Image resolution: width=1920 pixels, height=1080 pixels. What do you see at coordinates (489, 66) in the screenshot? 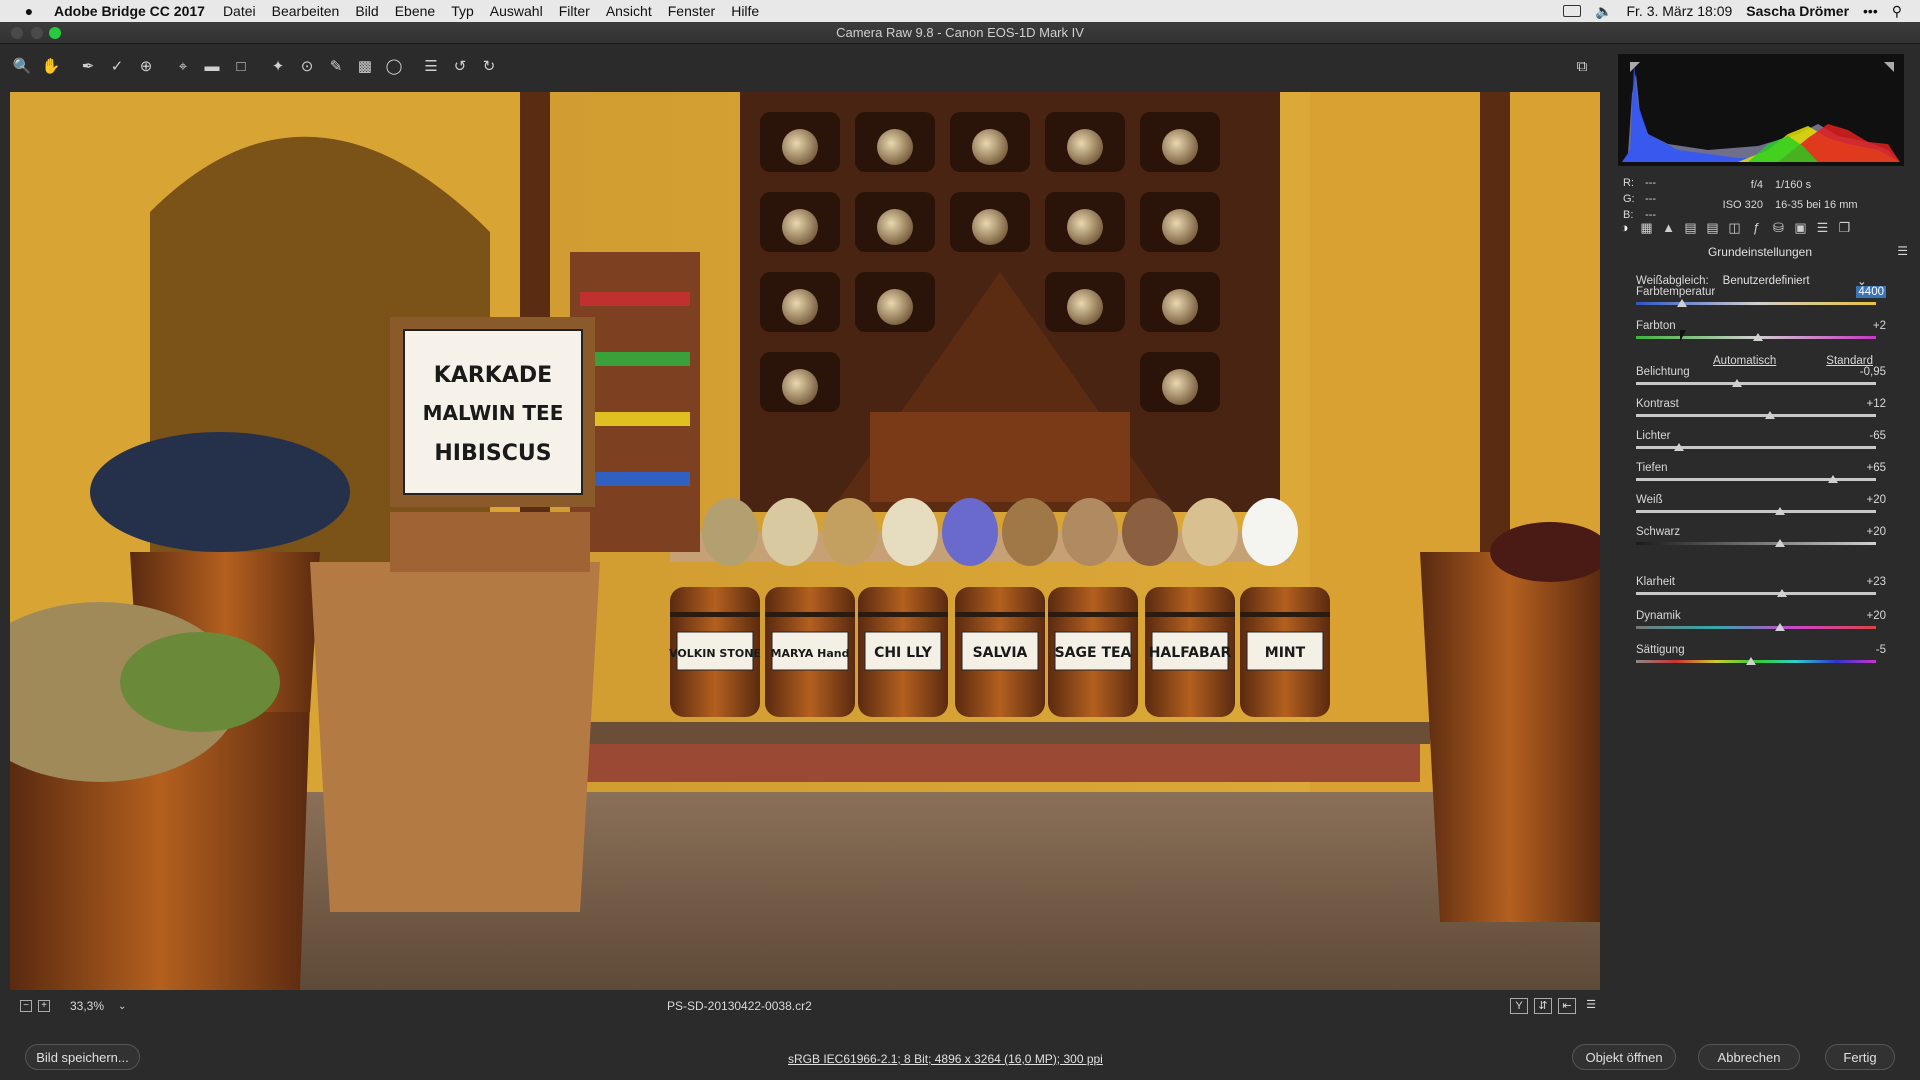
I see `rotate-right-icon: ↻` at bounding box center [489, 66].